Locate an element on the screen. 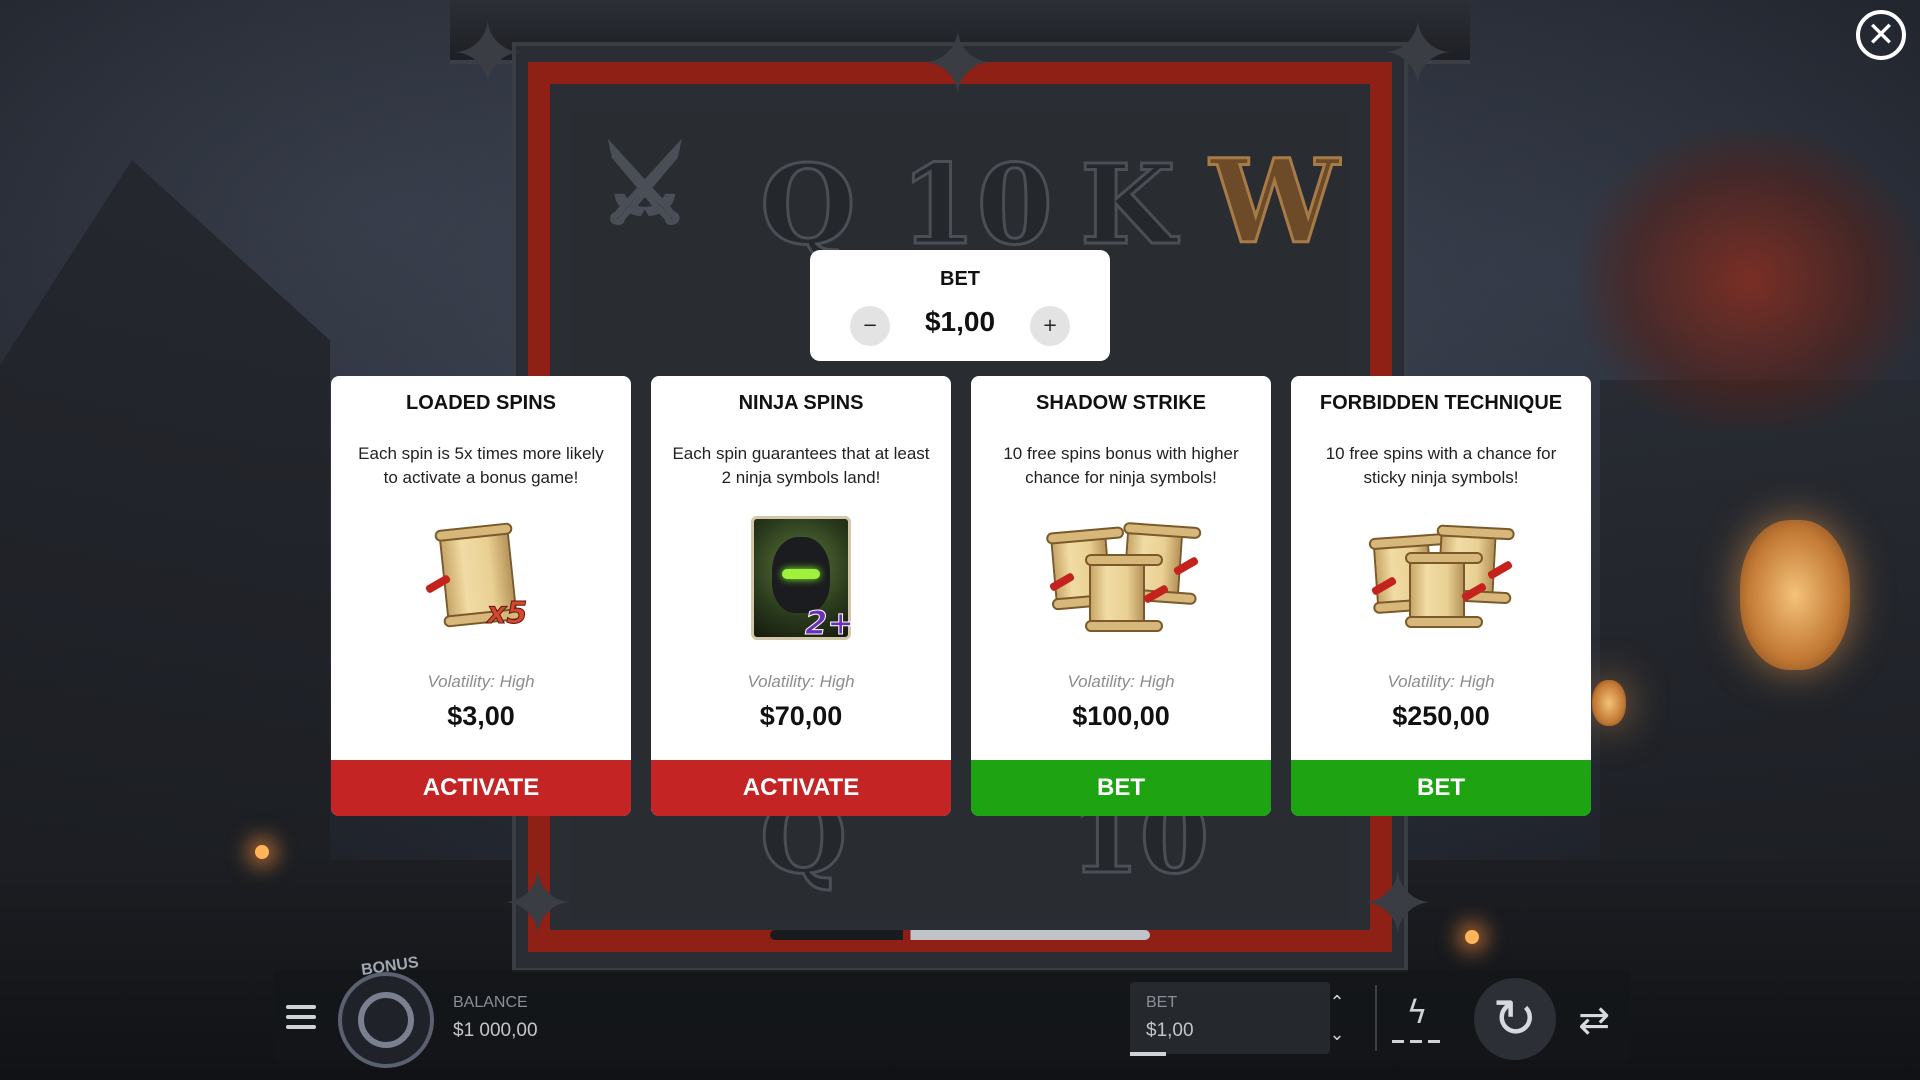  card-title: LOADED SPINS is located at coordinates (481, 403).